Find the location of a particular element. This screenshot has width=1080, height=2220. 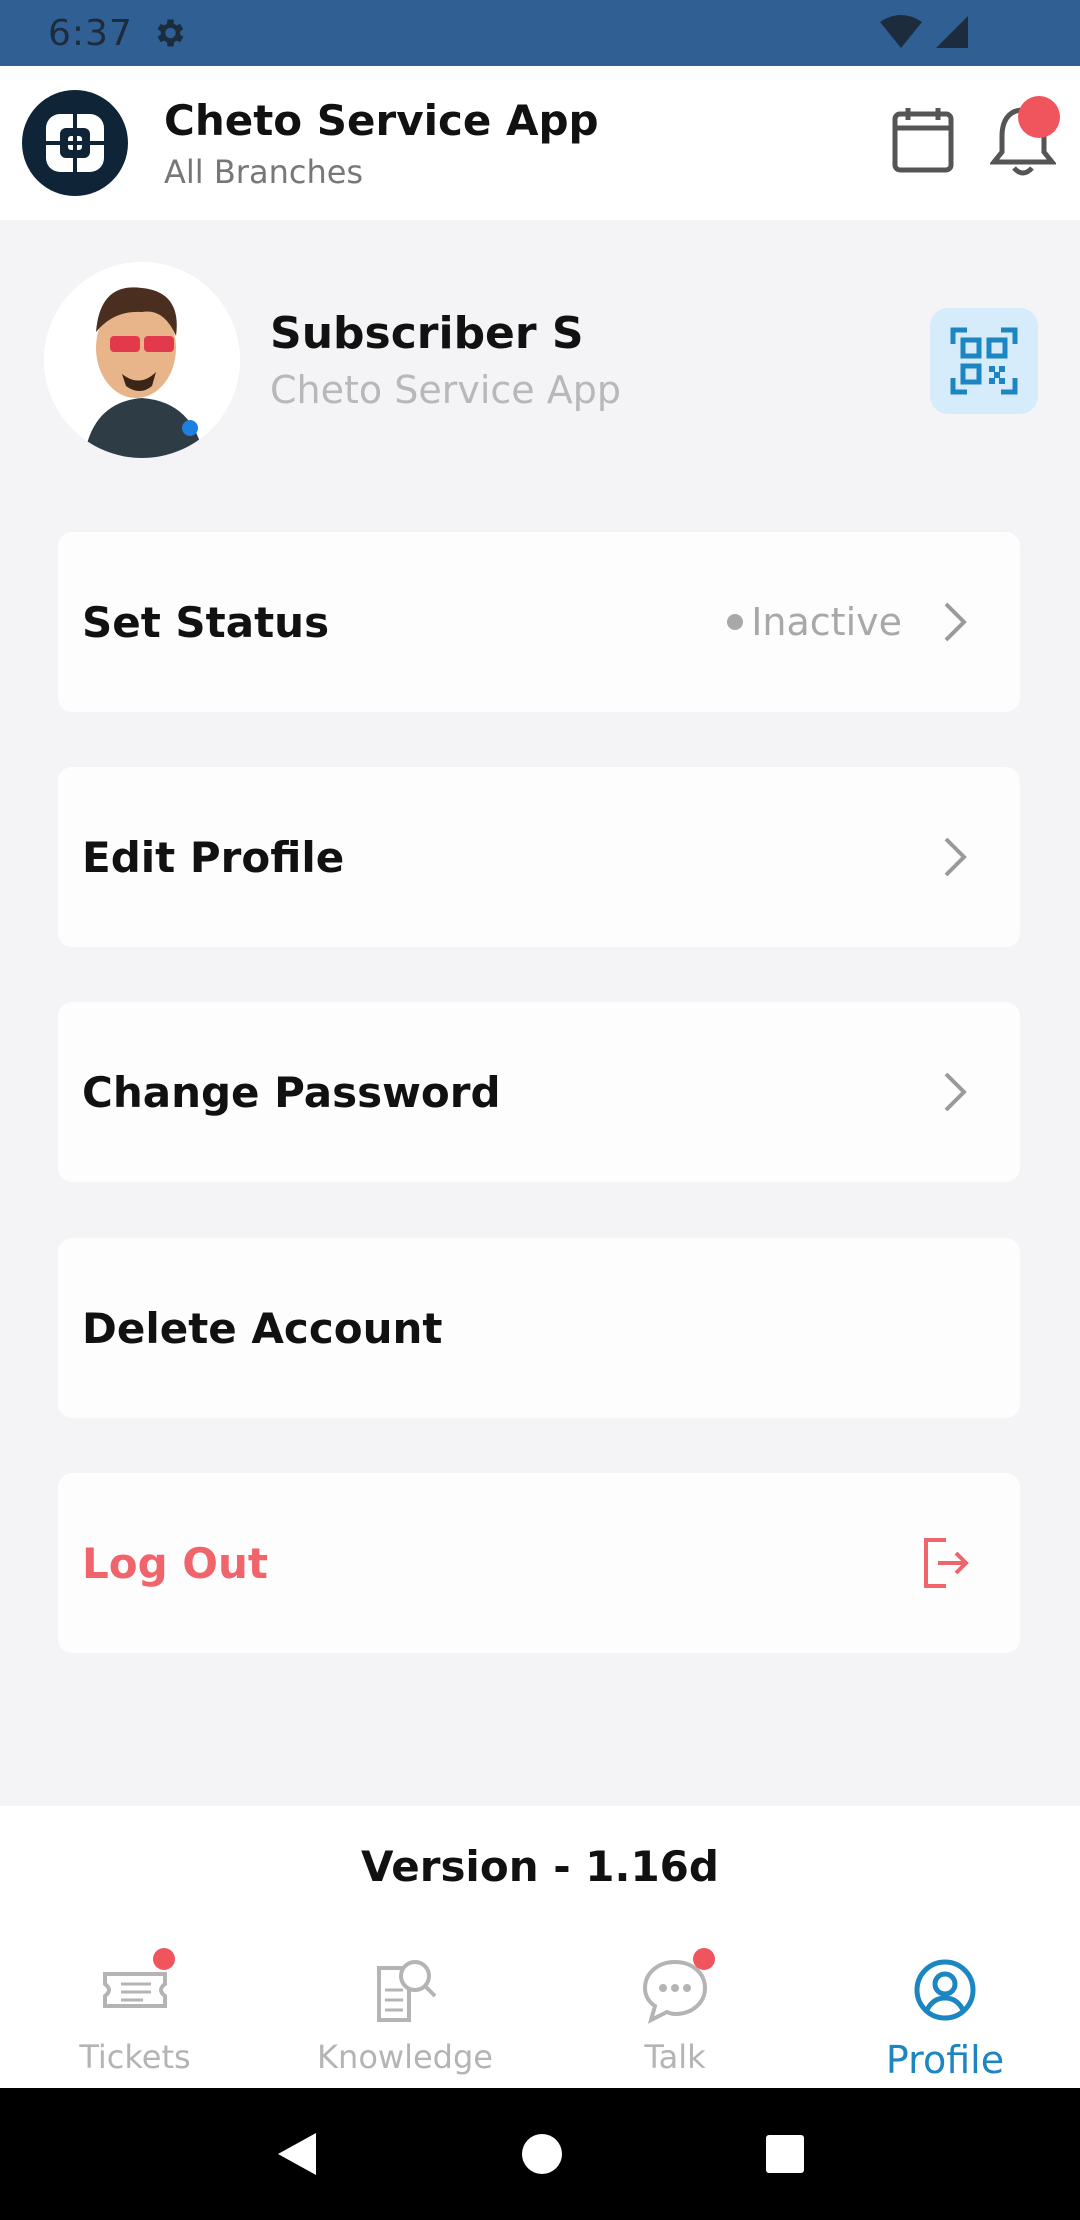

change-password-label: Change Password is located at coordinates (291, 1092).